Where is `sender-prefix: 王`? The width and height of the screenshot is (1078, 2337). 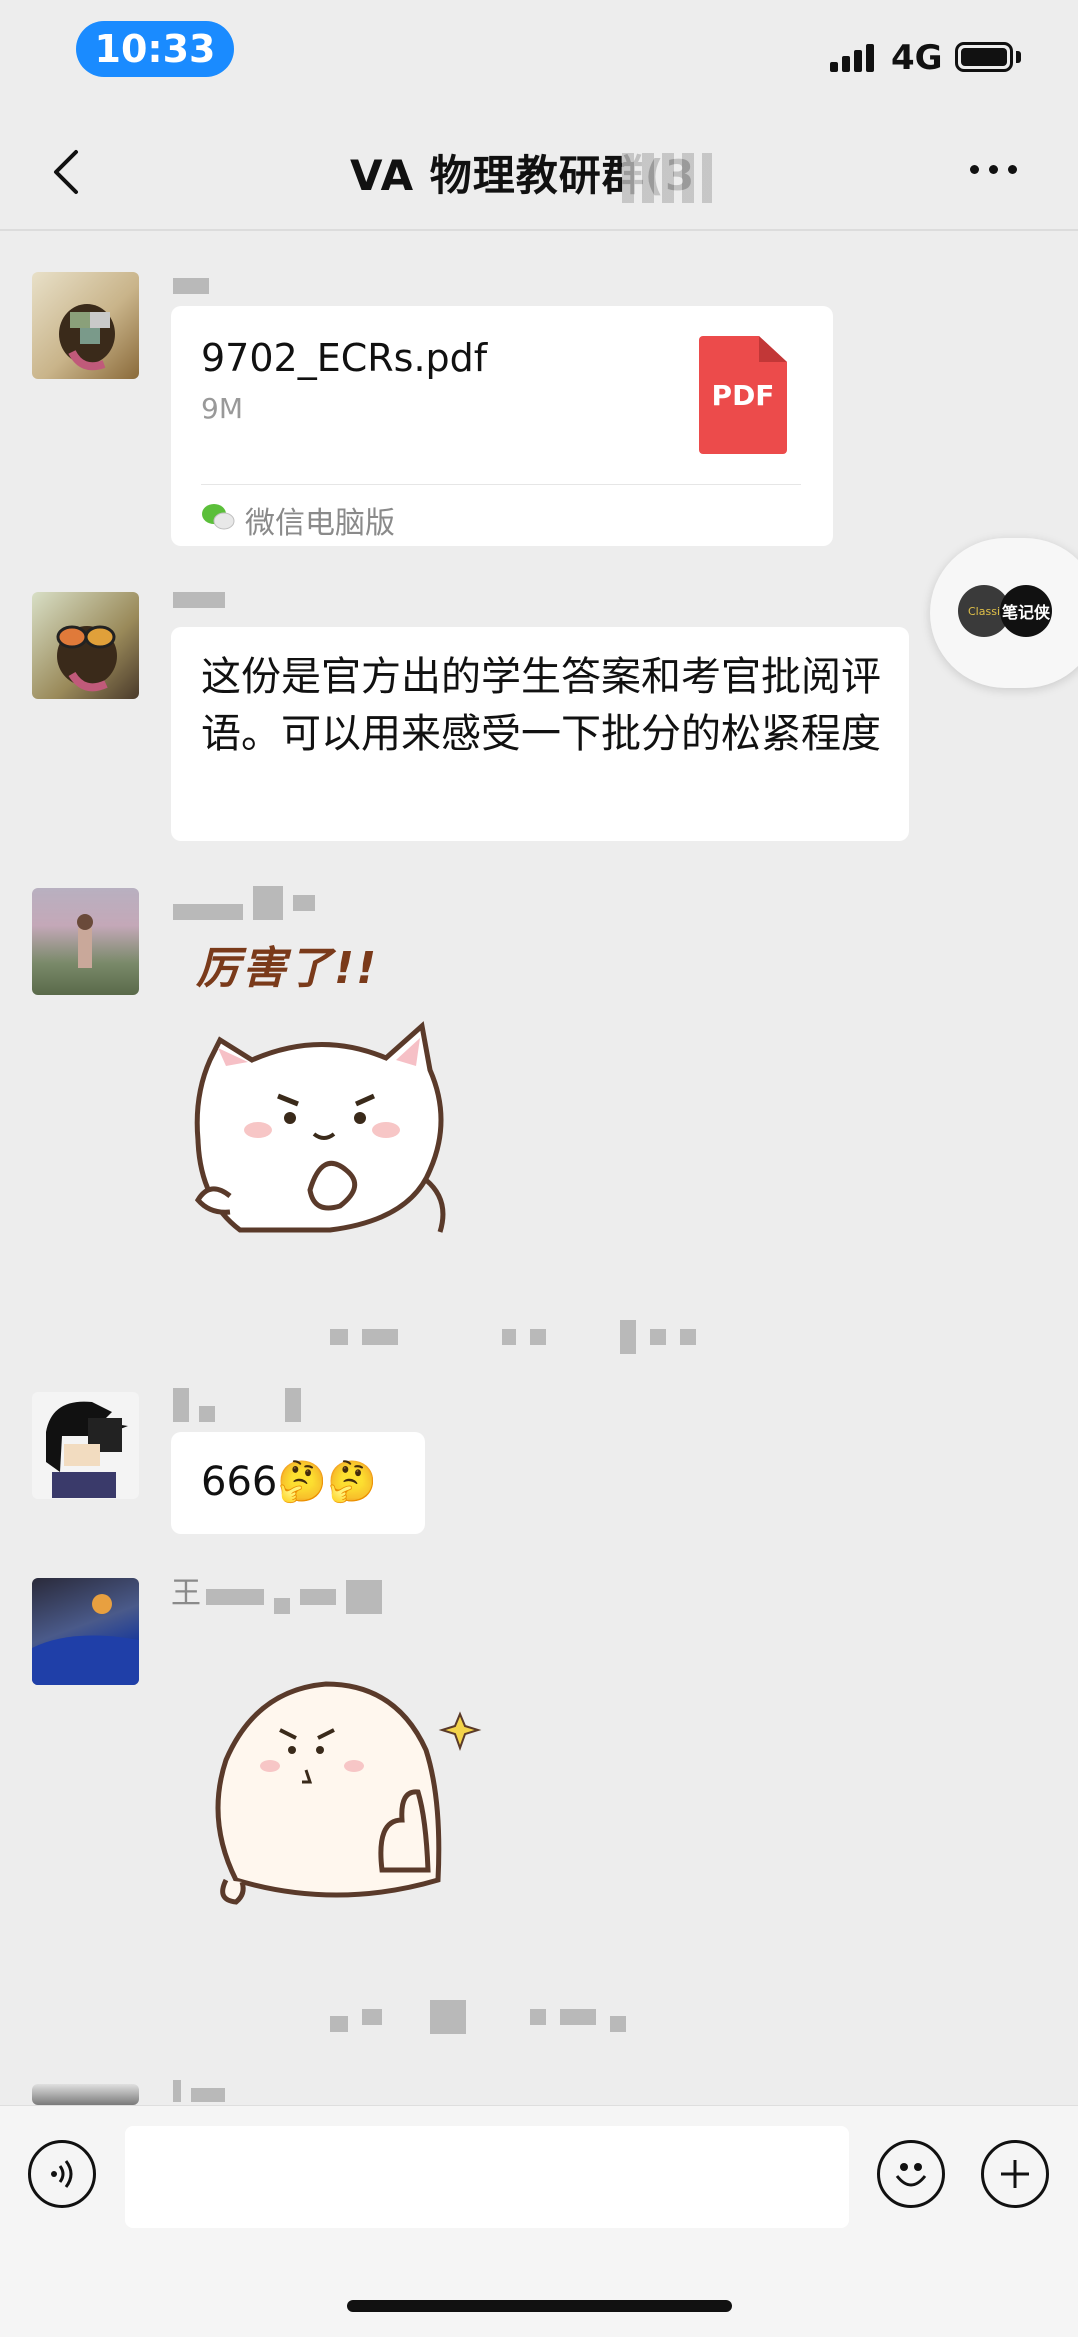 sender-prefix: 王 is located at coordinates (186, 1593).